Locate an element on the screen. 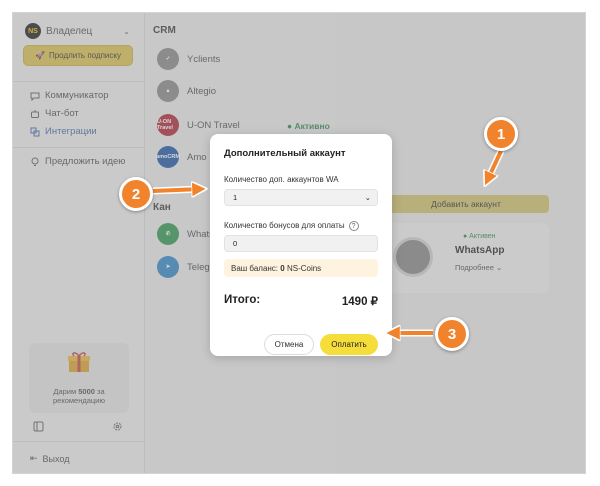 This screenshot has width=600, height=486. callout-badge-2: 2 is located at coordinates (136, 194).